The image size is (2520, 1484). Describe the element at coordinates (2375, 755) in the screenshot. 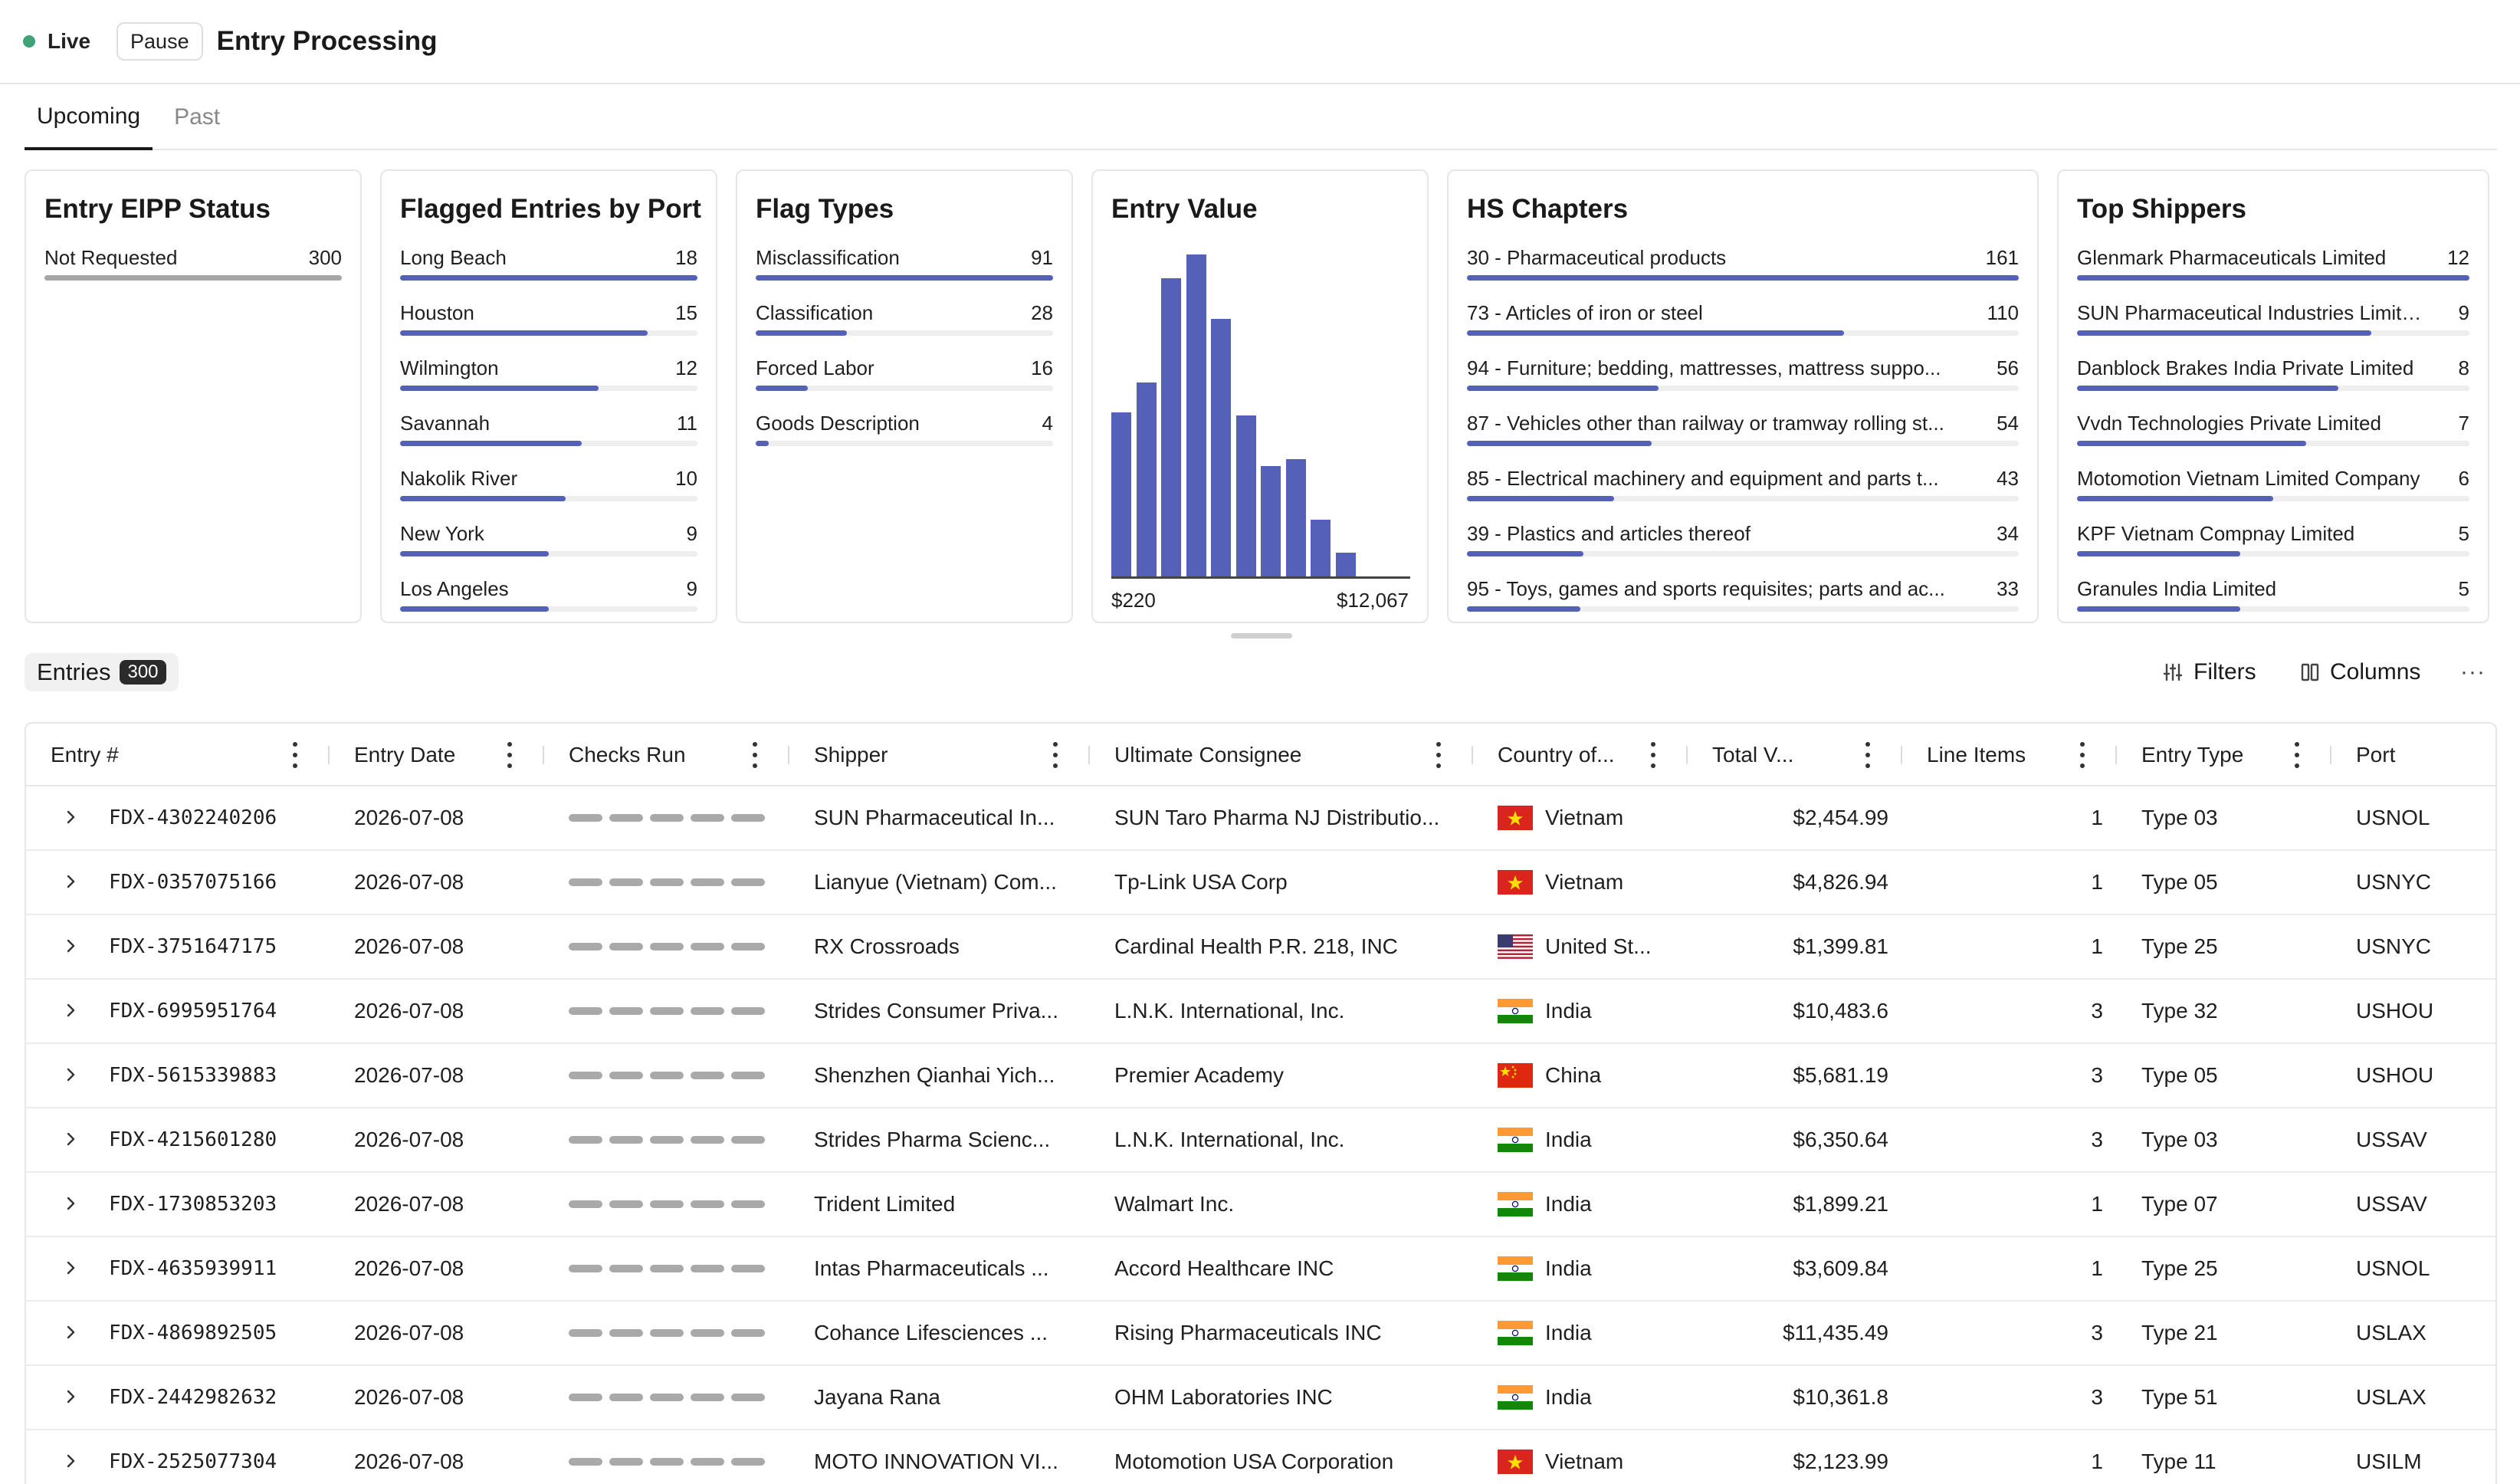

I see `col-port-header: Port` at that location.